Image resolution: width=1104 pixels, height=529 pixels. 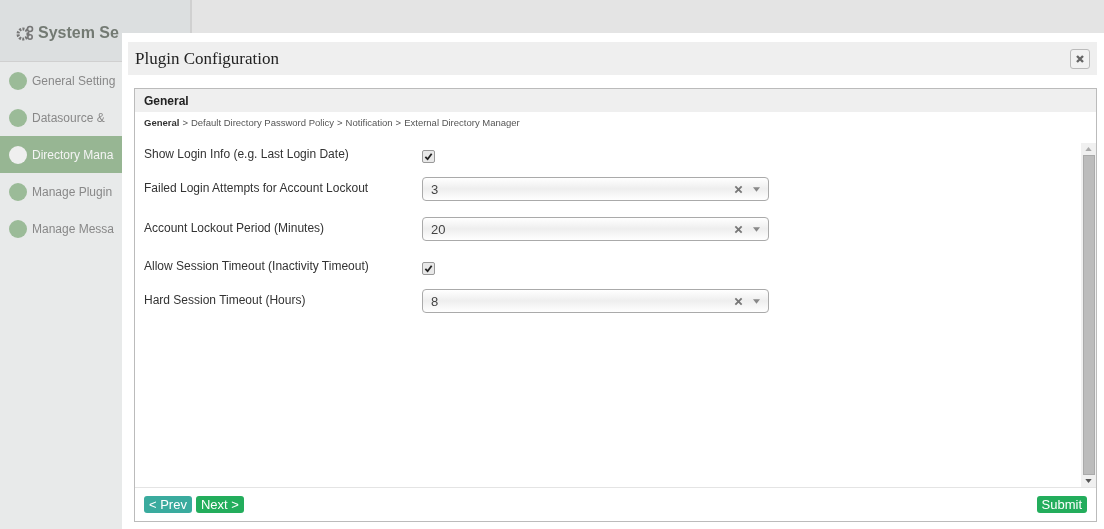 I want to click on dialog-title: Plugin Configuration, so click(x=207, y=58).